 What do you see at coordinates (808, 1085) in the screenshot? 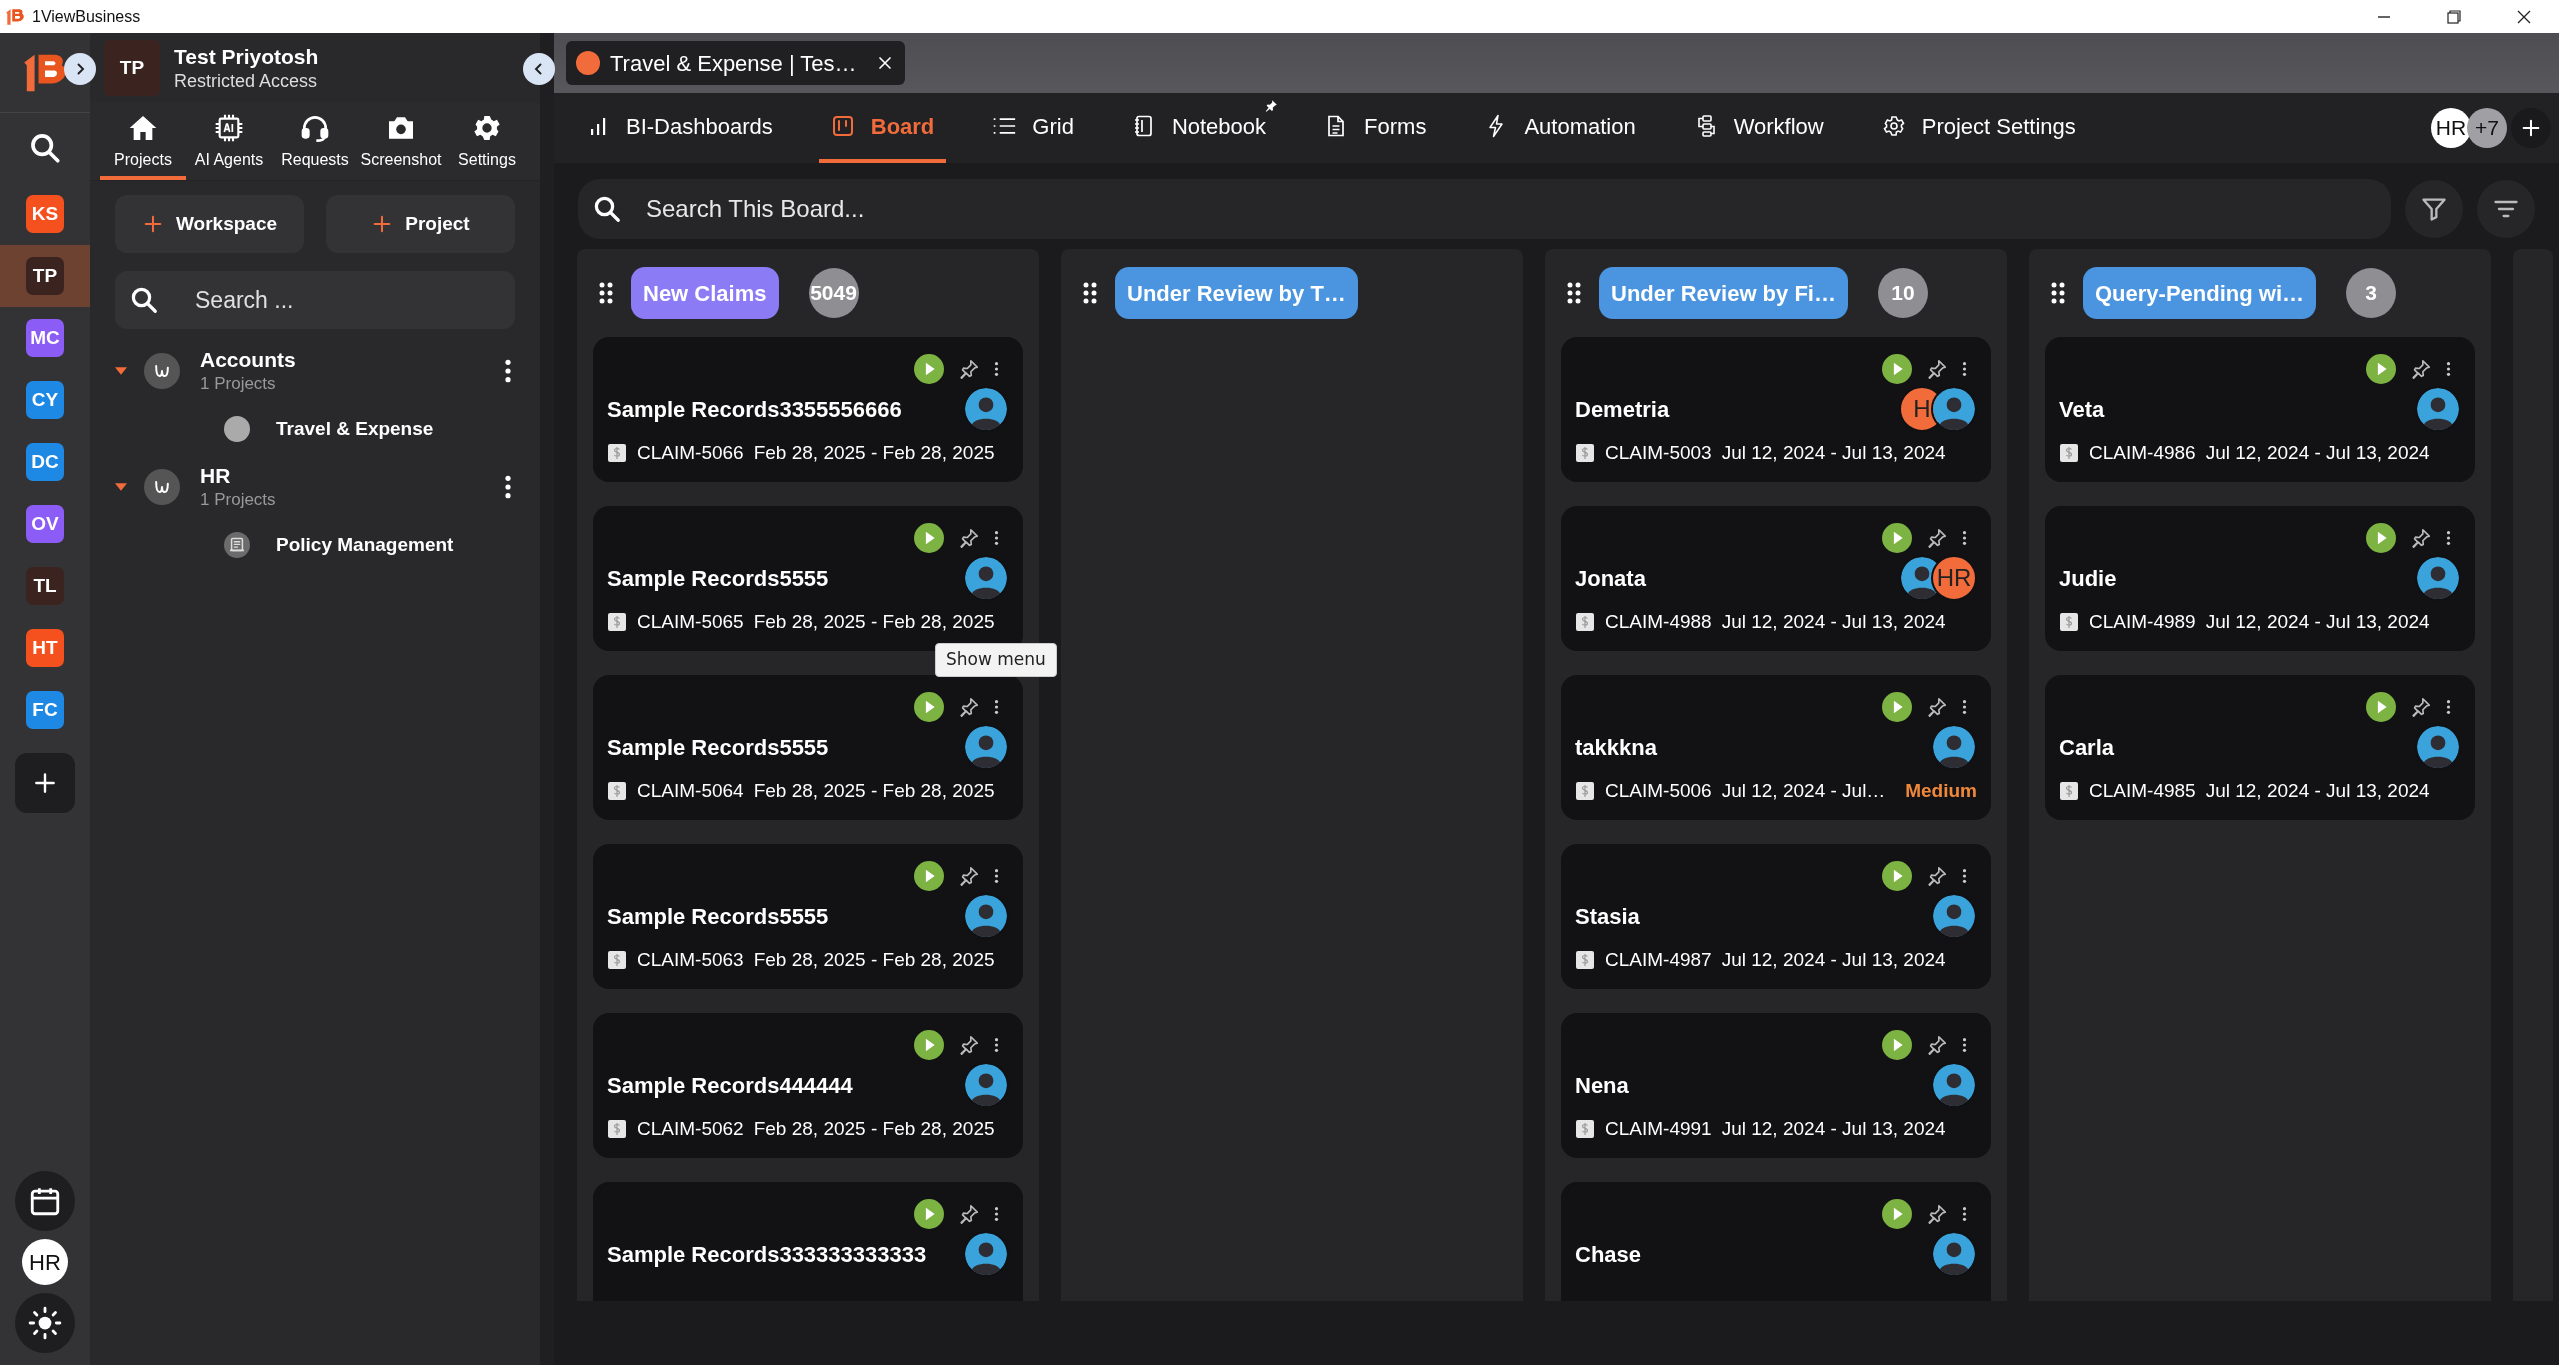
I see `claim-card: Sample Records444444 CLAIM-5062 Feb 28, 2025 - Feb 28, 2025` at bounding box center [808, 1085].